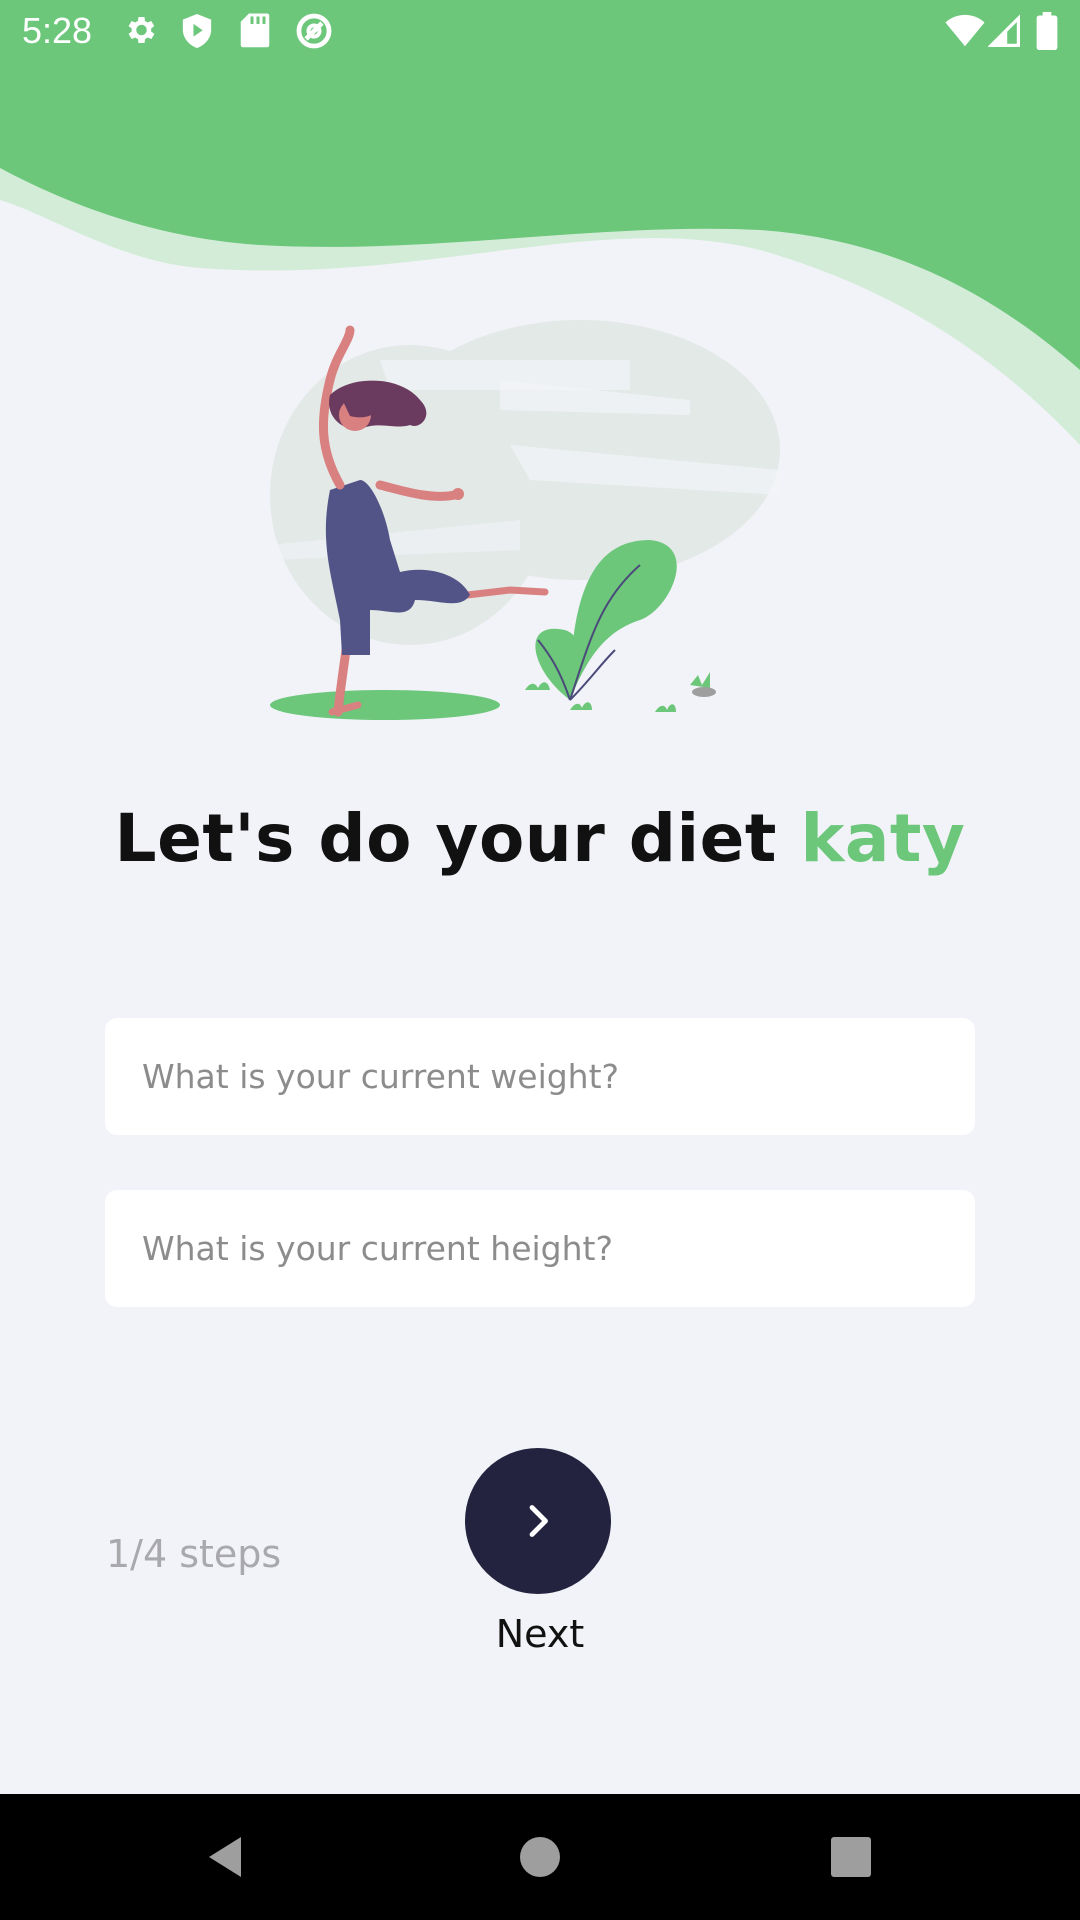  Describe the element at coordinates (540, 1634) in the screenshot. I see `next-label: Next` at that location.